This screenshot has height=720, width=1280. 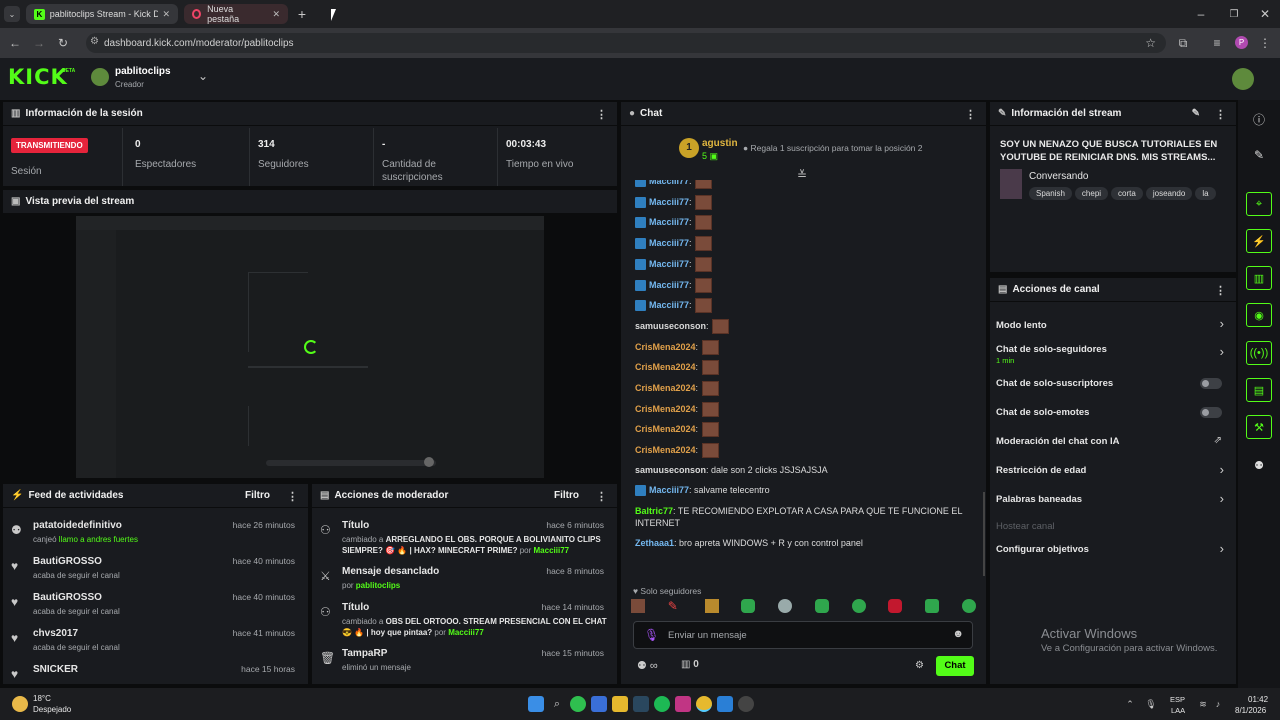 What do you see at coordinates (1113, 502) in the screenshot?
I see `action-banned-words: Palabras baneadas ›` at bounding box center [1113, 502].